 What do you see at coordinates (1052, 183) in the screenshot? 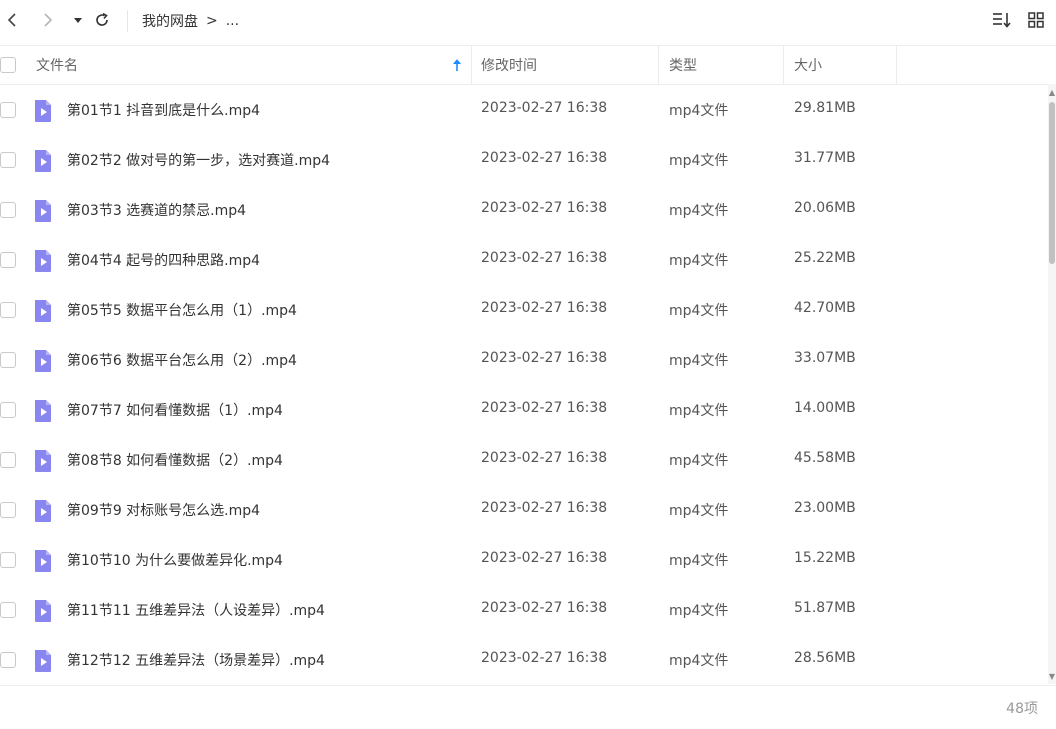
I see `scrollbar-thumb` at bounding box center [1052, 183].